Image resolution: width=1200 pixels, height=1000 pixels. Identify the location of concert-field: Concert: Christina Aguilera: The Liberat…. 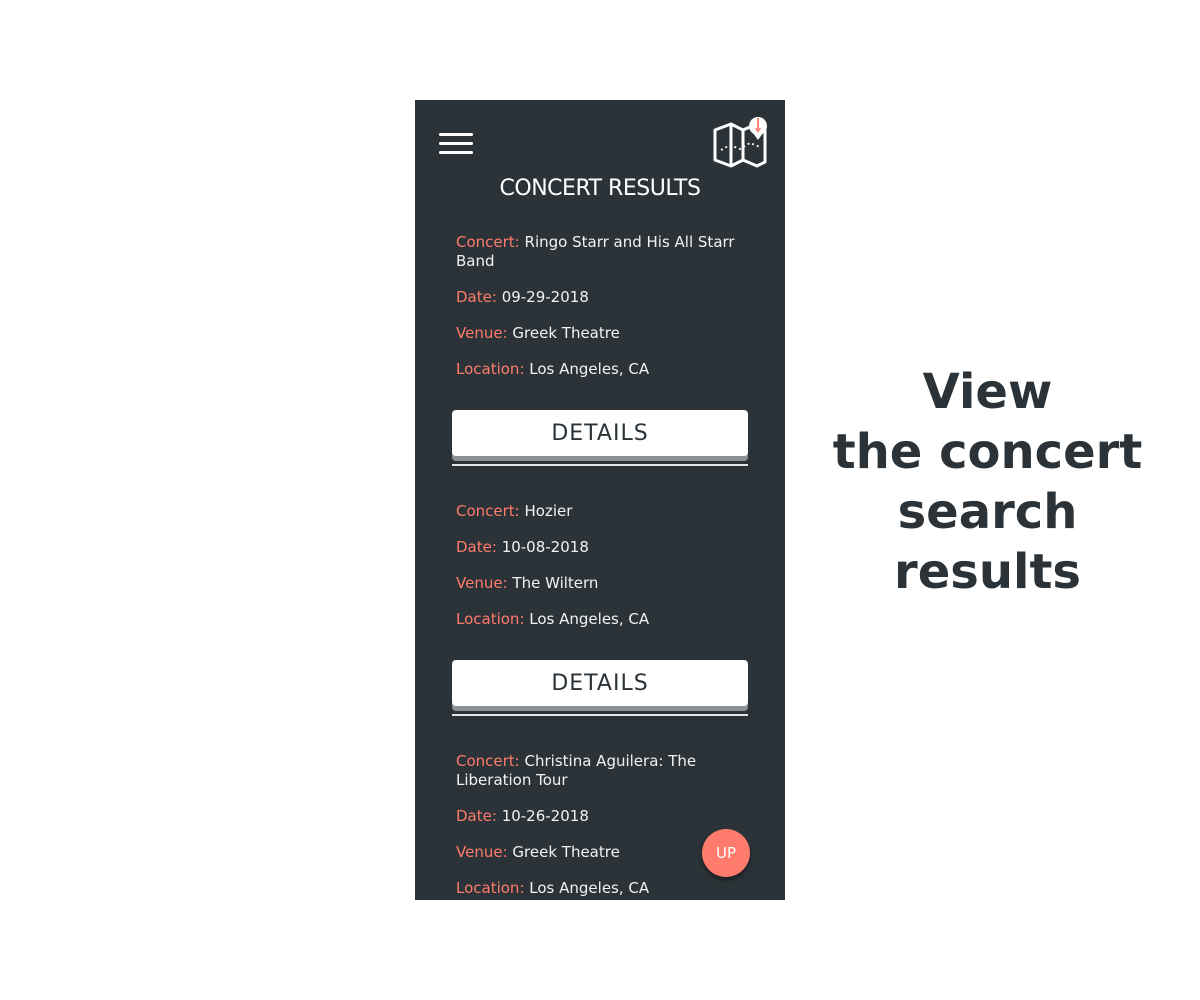
(600, 771).